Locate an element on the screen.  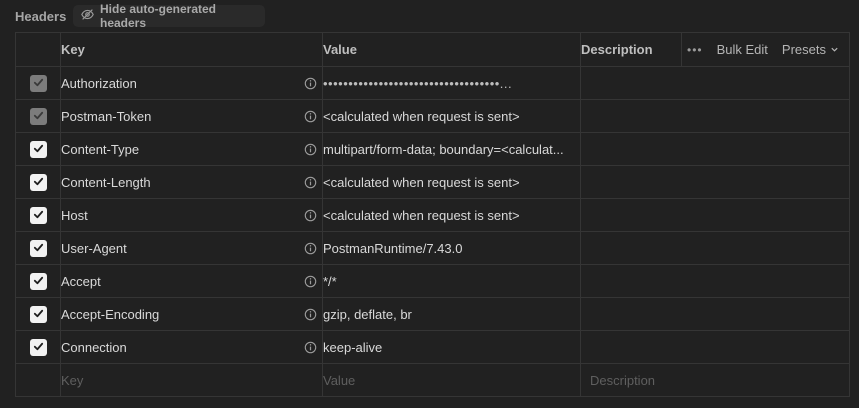
key-cell: Content-Type is located at coordinates (191, 149).